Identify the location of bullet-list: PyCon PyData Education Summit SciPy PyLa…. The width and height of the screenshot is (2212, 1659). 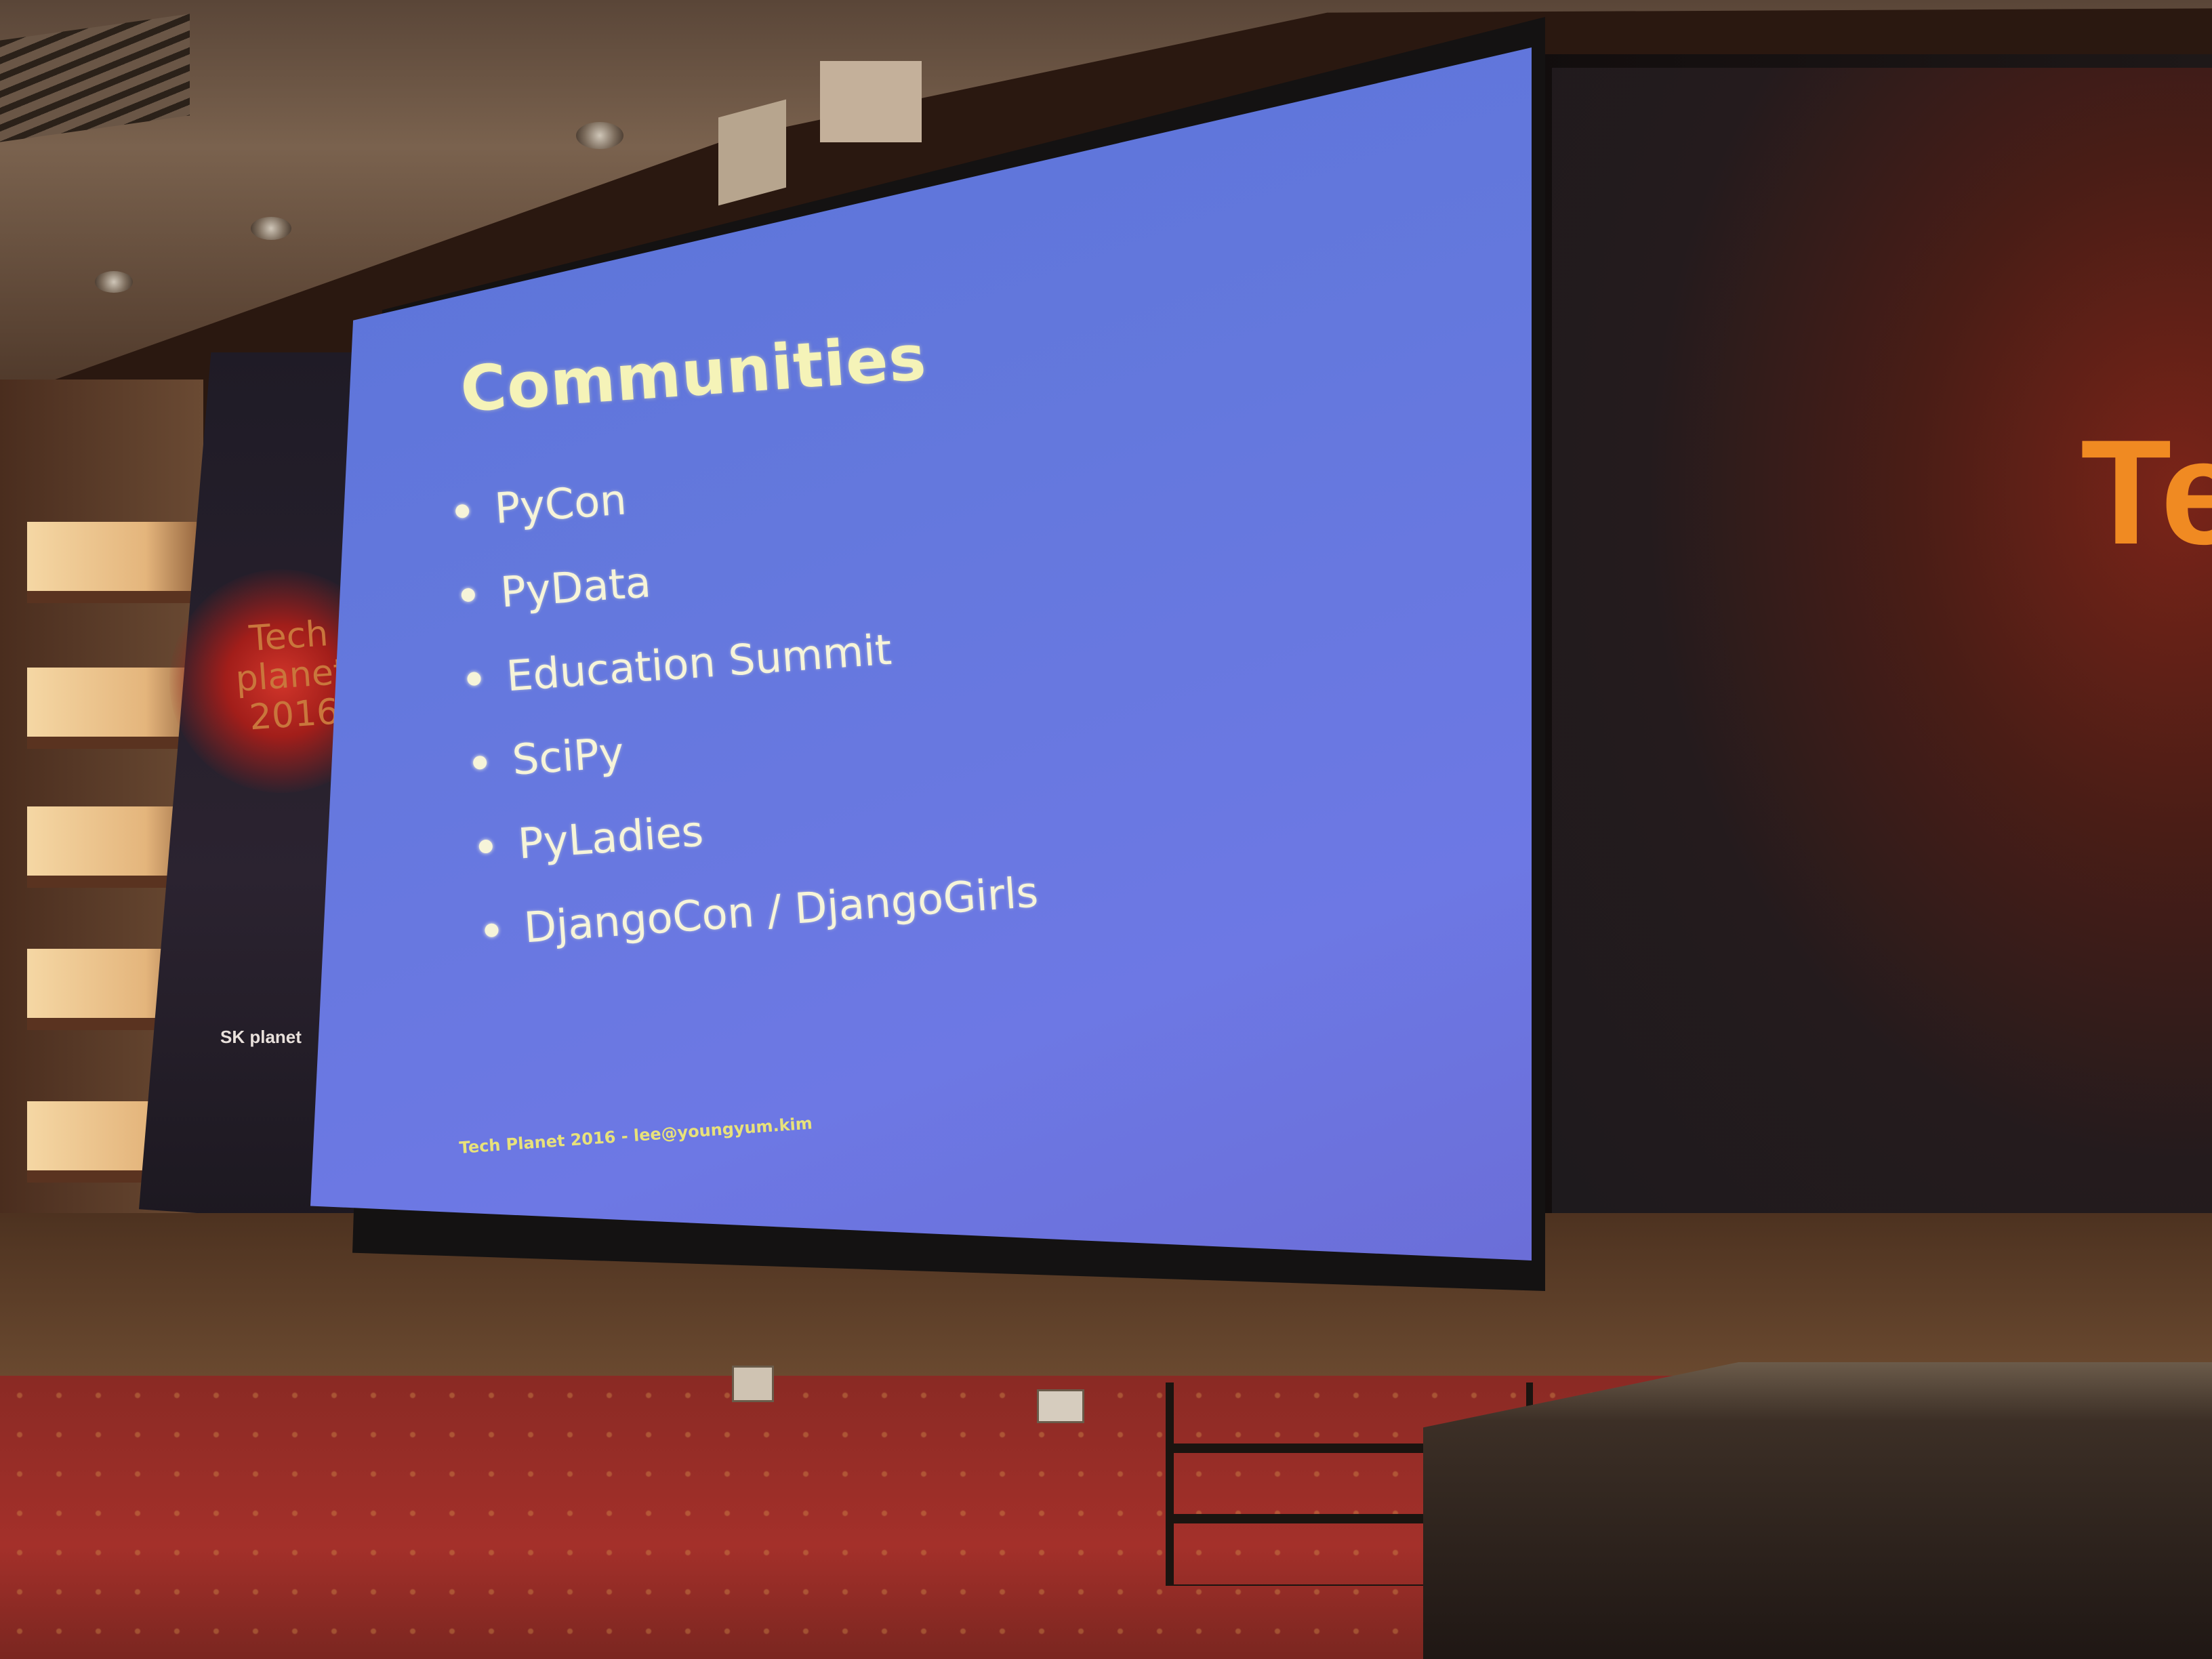
(747, 701).